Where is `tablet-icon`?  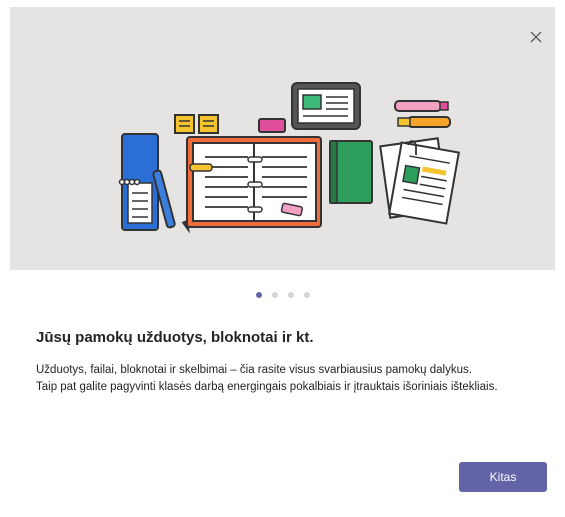 tablet-icon is located at coordinates (326, 106).